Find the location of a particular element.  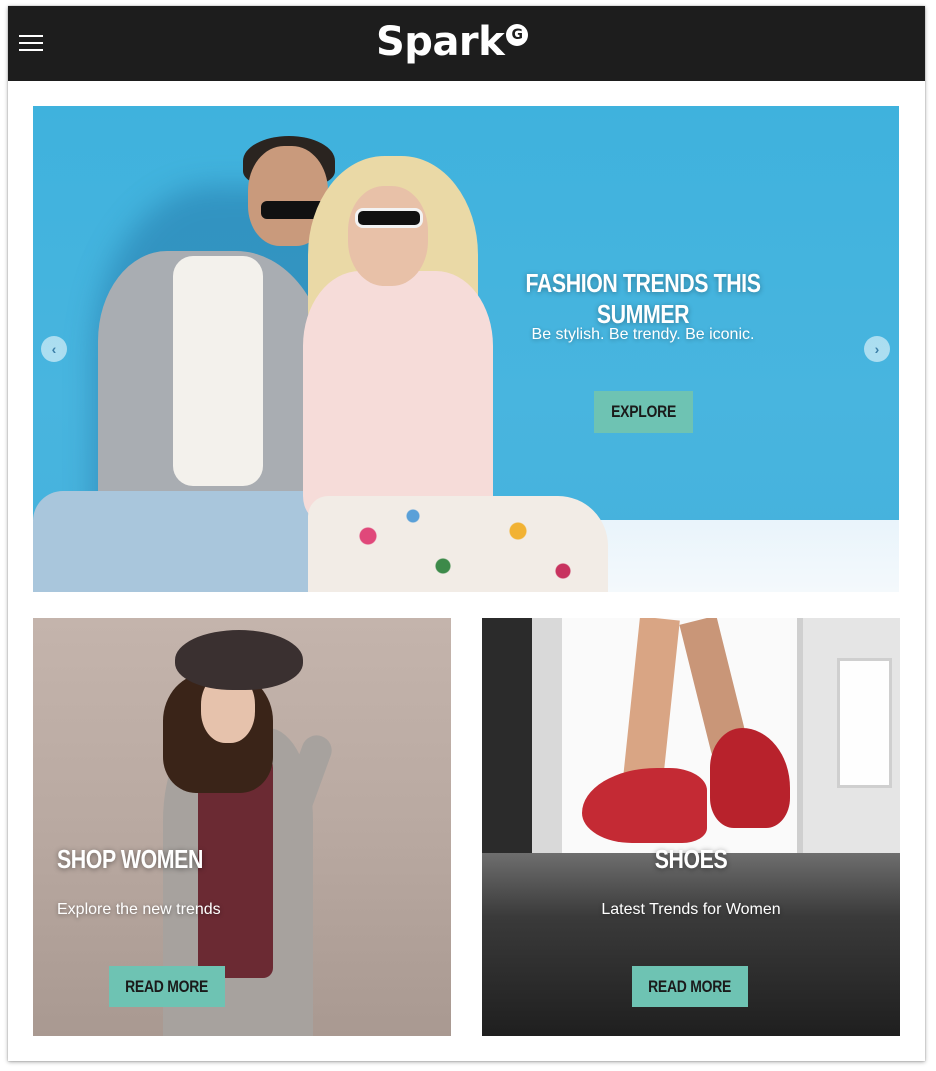

logo-text: Spark is located at coordinates (440, 42).